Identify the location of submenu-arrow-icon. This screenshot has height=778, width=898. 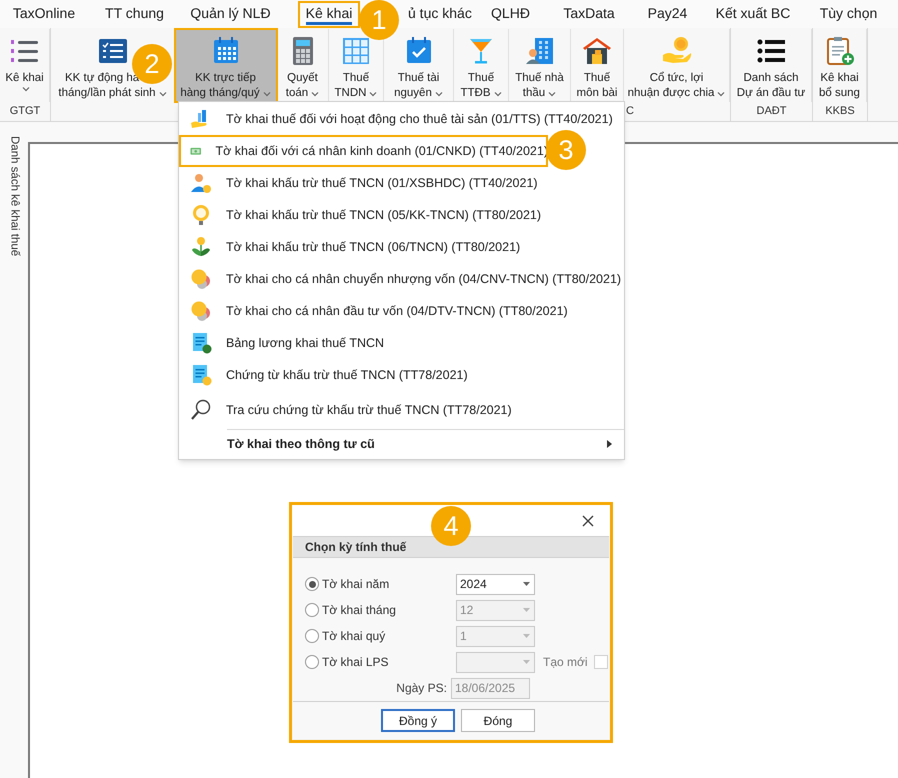
(609, 444).